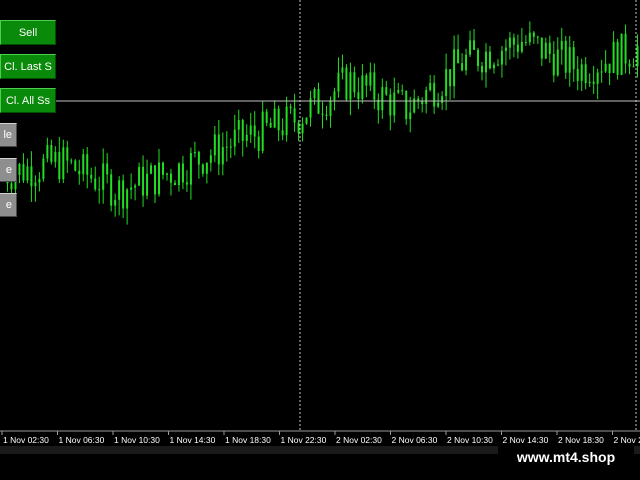  What do you see at coordinates (470, 440) in the screenshot?
I see `time-axis-label: 2 Nov 10:30` at bounding box center [470, 440].